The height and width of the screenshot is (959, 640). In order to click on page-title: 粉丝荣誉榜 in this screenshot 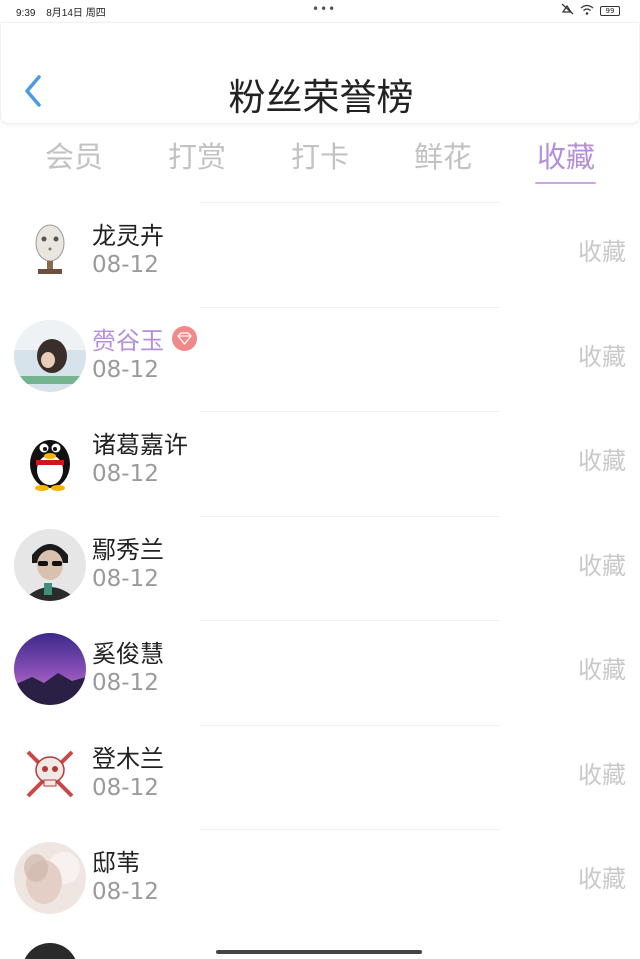, I will do `click(321, 97)`.